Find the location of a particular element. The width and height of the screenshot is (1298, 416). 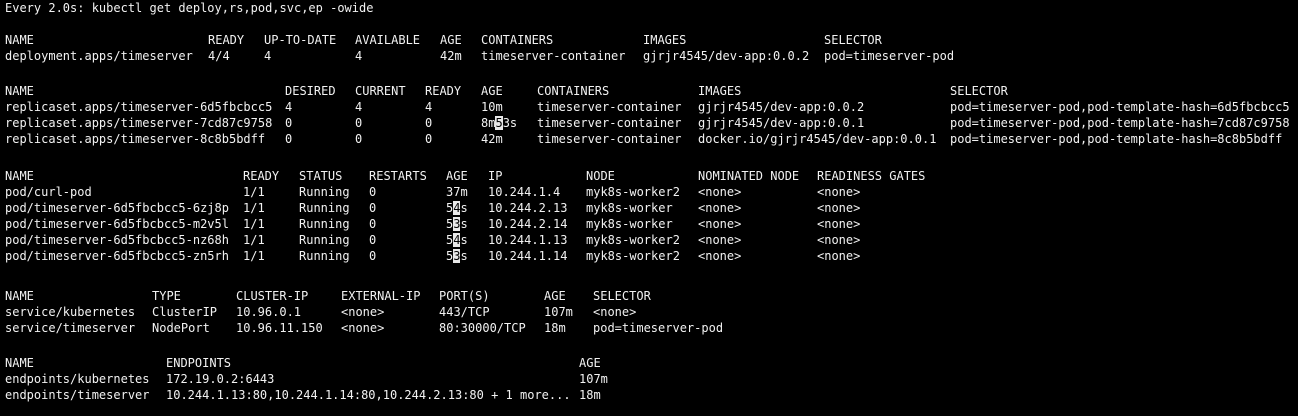

cell-name: pod/timeserver-6d5fbcbcc5-m2v5l is located at coordinates (117, 224).